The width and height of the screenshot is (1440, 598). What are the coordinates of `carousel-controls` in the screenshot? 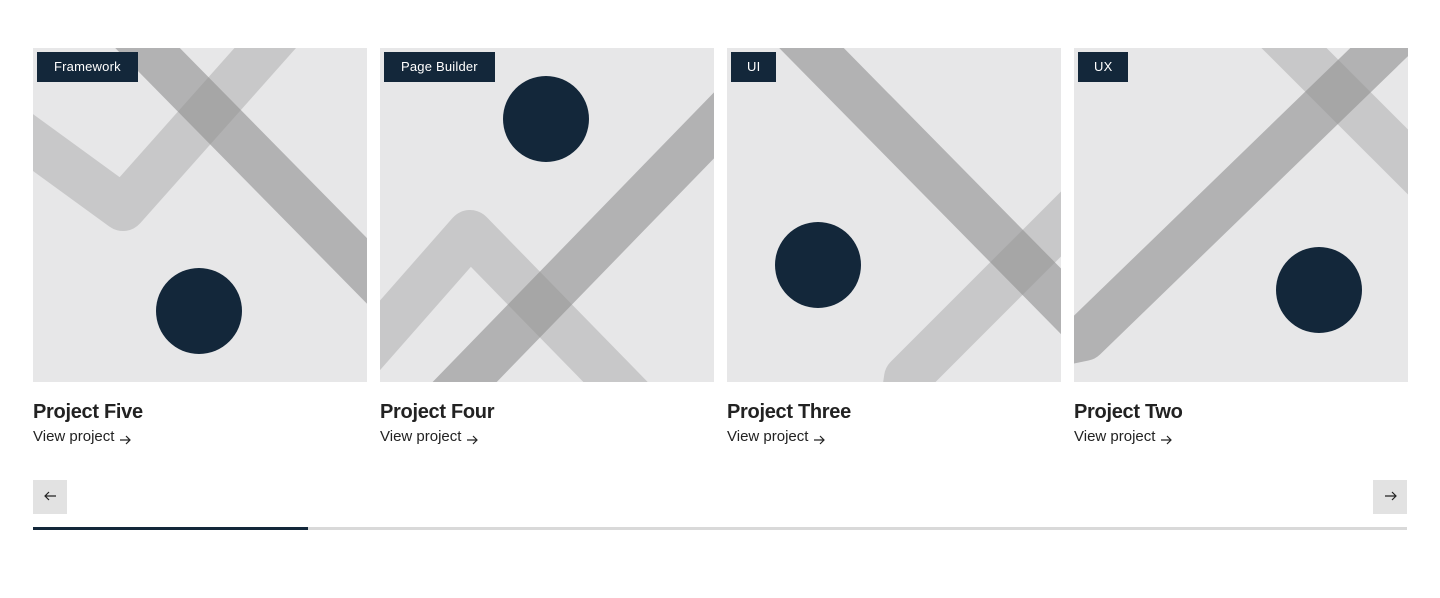 It's located at (720, 497).